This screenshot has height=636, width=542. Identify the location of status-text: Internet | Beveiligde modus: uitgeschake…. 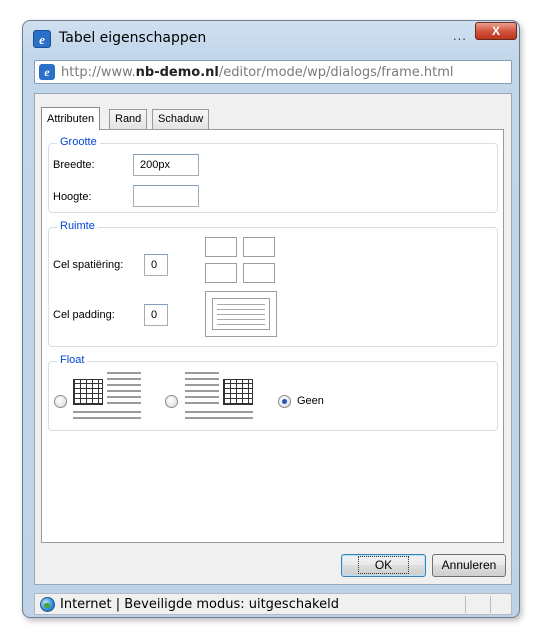
(199, 604).